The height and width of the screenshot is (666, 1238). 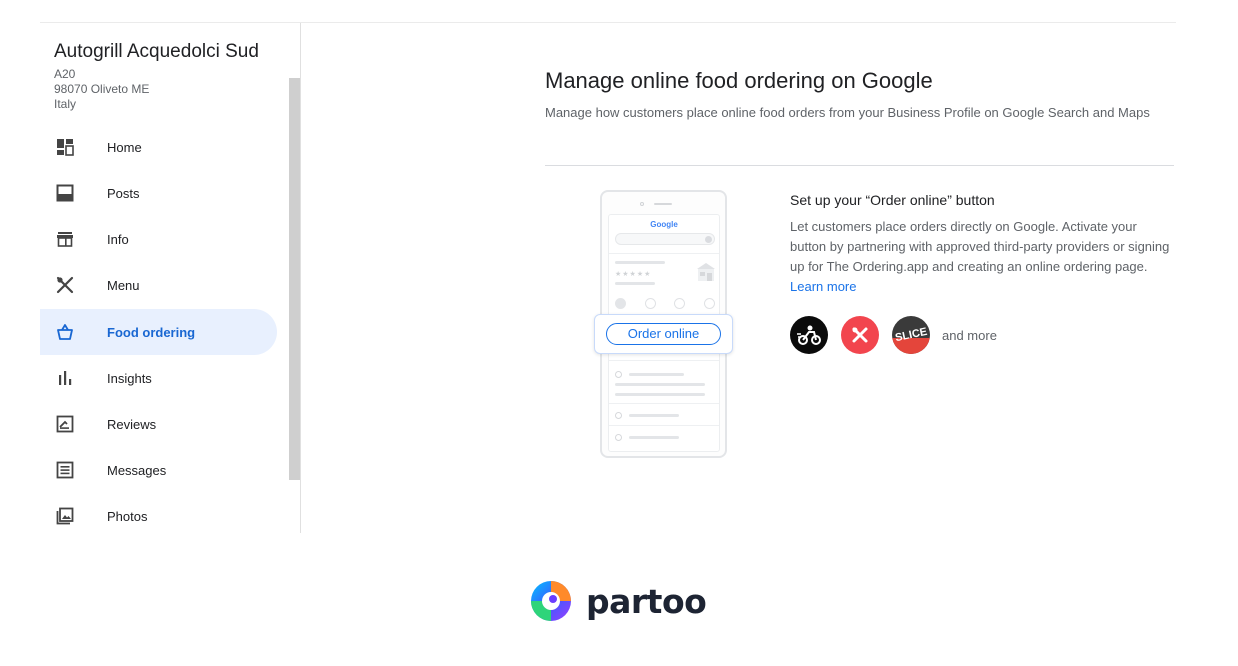 What do you see at coordinates (156, 51) in the screenshot?
I see `business-name: Autogrill Acquedolci Sud` at bounding box center [156, 51].